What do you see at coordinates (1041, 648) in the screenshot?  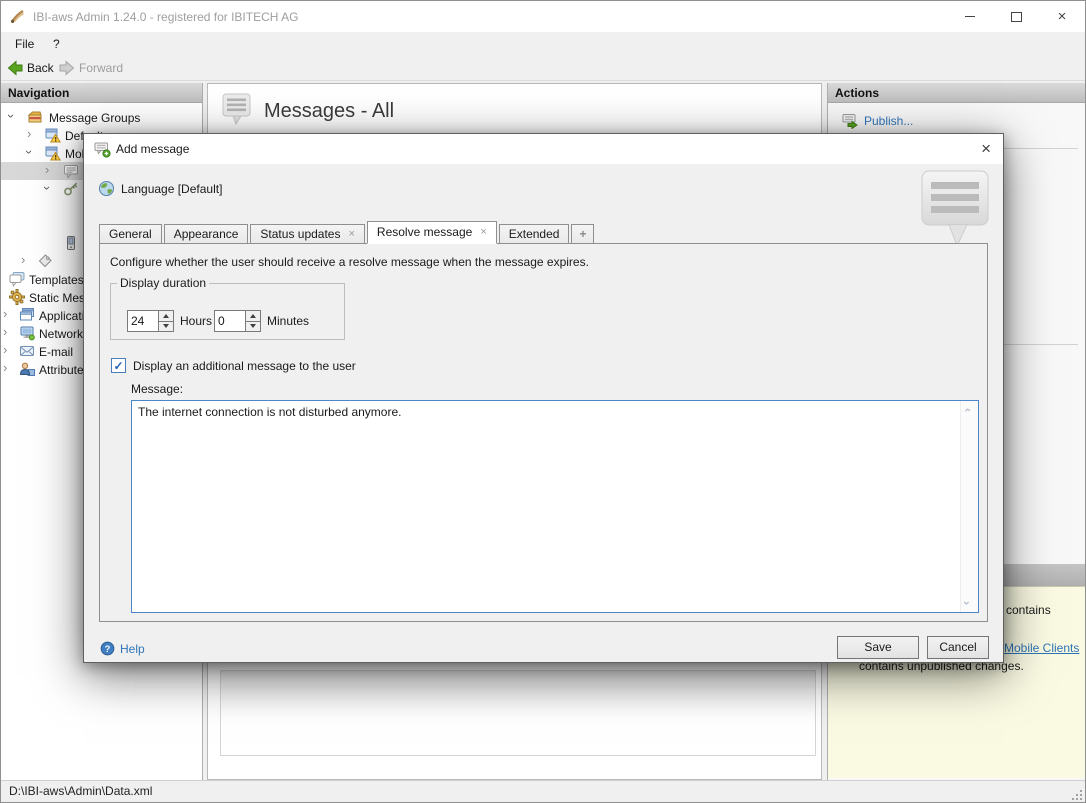 I see `mobile-clients-link: Mobile Clients` at bounding box center [1041, 648].